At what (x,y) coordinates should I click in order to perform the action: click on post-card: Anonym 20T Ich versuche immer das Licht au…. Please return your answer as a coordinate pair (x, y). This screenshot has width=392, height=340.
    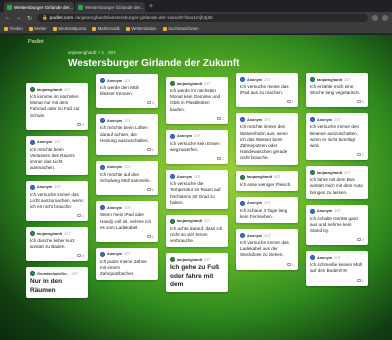
    Looking at the image, I should click on (57, 201).